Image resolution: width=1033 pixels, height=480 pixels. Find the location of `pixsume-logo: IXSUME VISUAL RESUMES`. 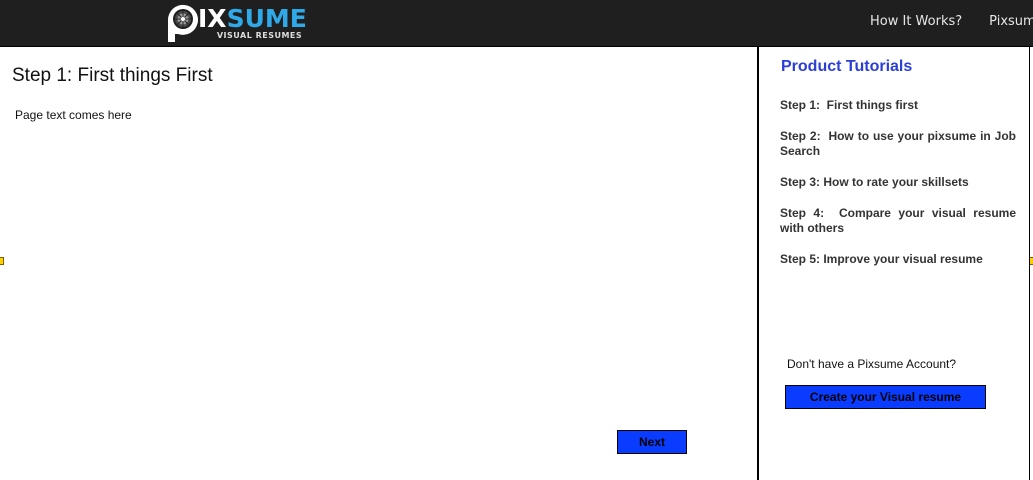

pixsume-logo: IXSUME VISUAL RESUMES is located at coordinates (247, 23).